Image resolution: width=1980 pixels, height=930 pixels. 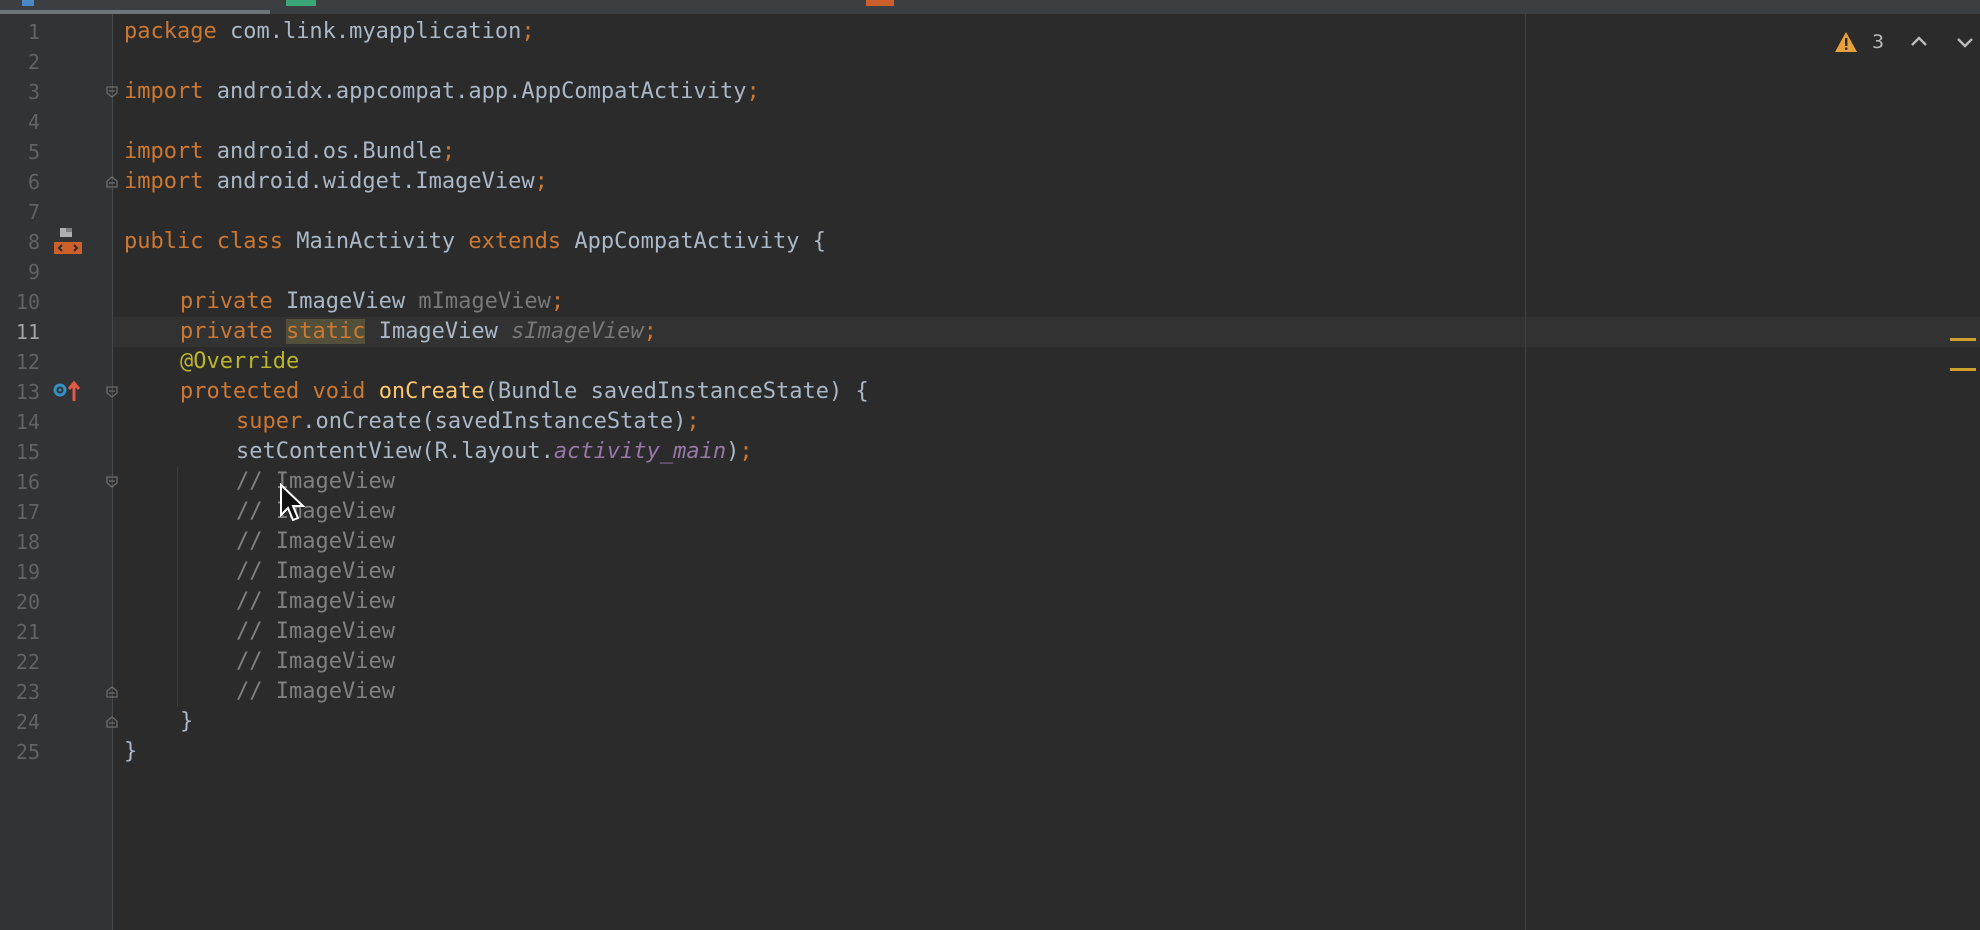 I want to click on line-number: 21, so click(x=20, y=632).